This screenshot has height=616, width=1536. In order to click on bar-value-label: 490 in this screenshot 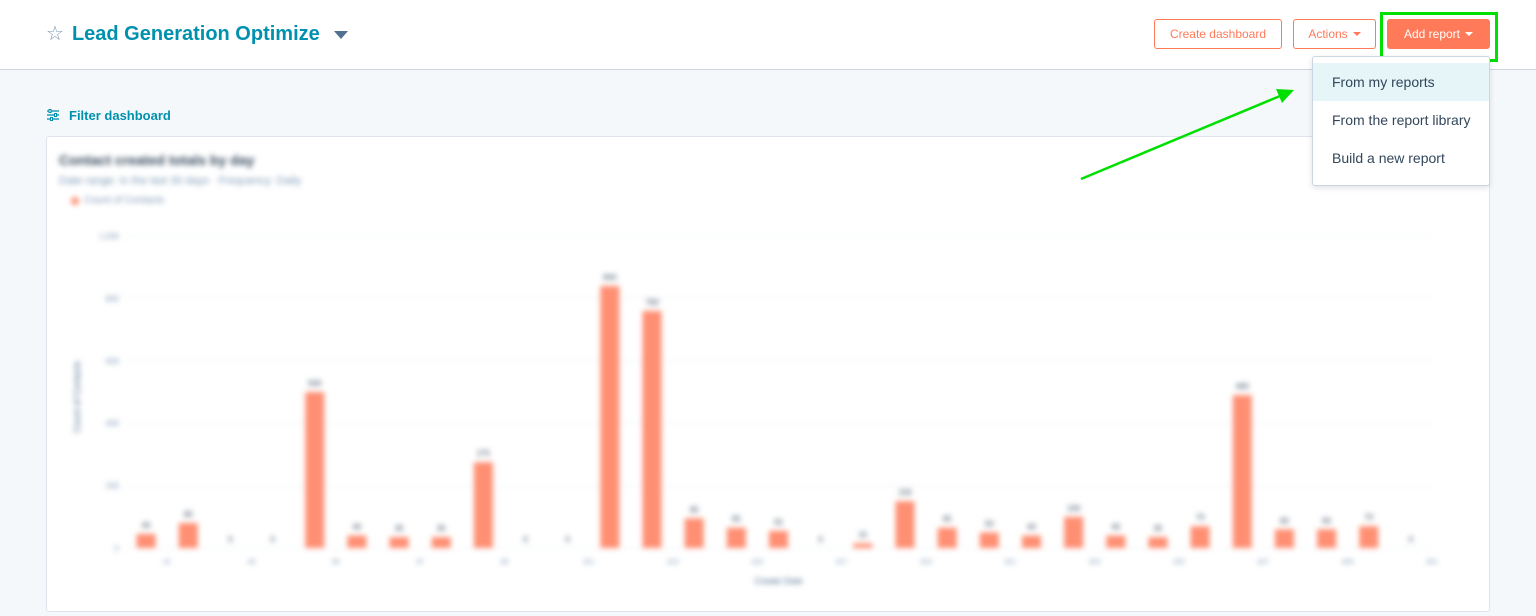, I will do `click(1243, 386)`.